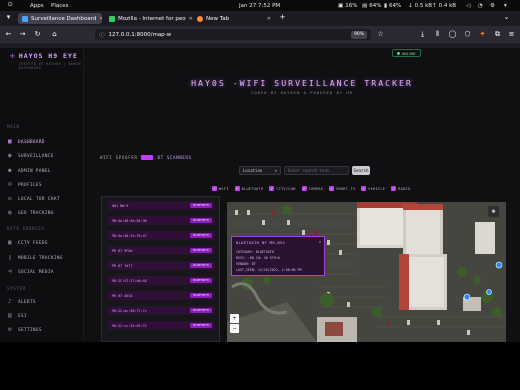  I want to click on settings-icon: ⚙, so click(492, 6).